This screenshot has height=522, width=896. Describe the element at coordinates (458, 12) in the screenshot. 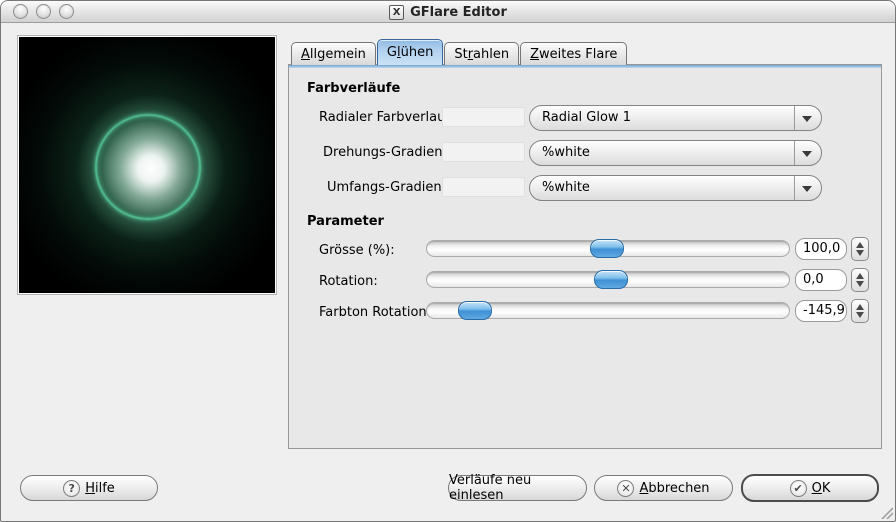

I see `window-title: GFlare Editor` at that location.